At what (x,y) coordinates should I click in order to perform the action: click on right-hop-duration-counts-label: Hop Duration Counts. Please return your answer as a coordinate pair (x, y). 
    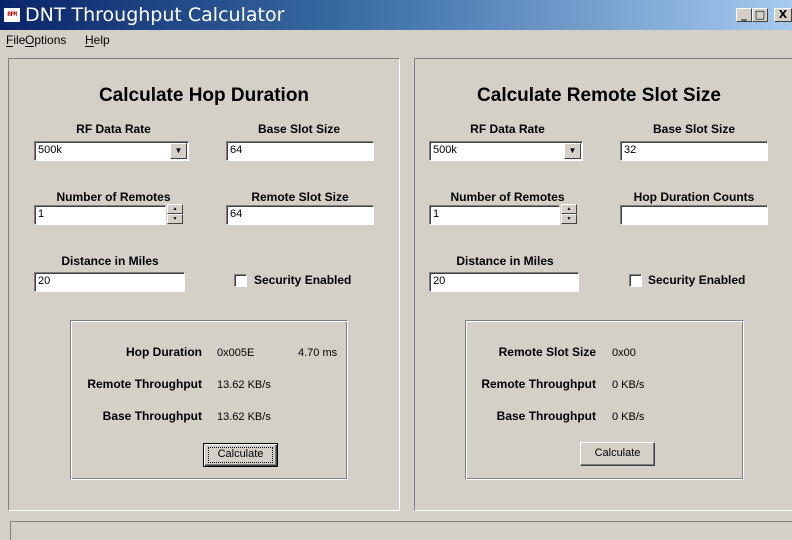
    Looking at the image, I should click on (694, 197).